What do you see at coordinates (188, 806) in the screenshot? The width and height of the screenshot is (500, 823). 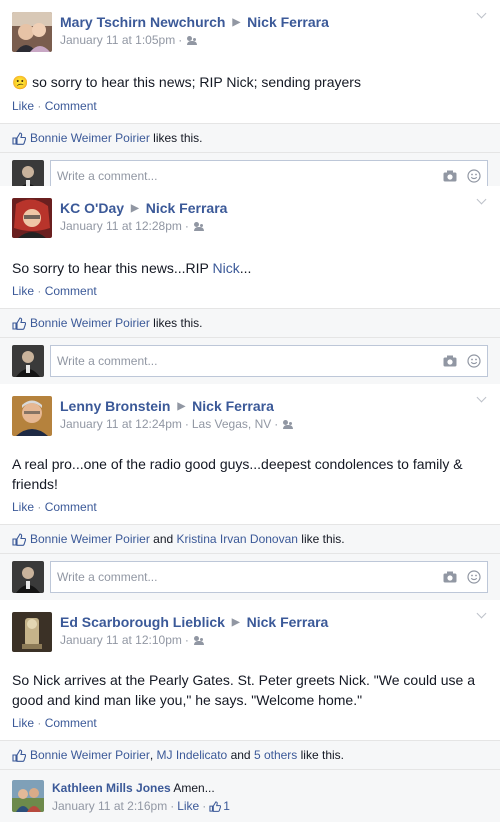 I see `comment-like-link: Like` at bounding box center [188, 806].